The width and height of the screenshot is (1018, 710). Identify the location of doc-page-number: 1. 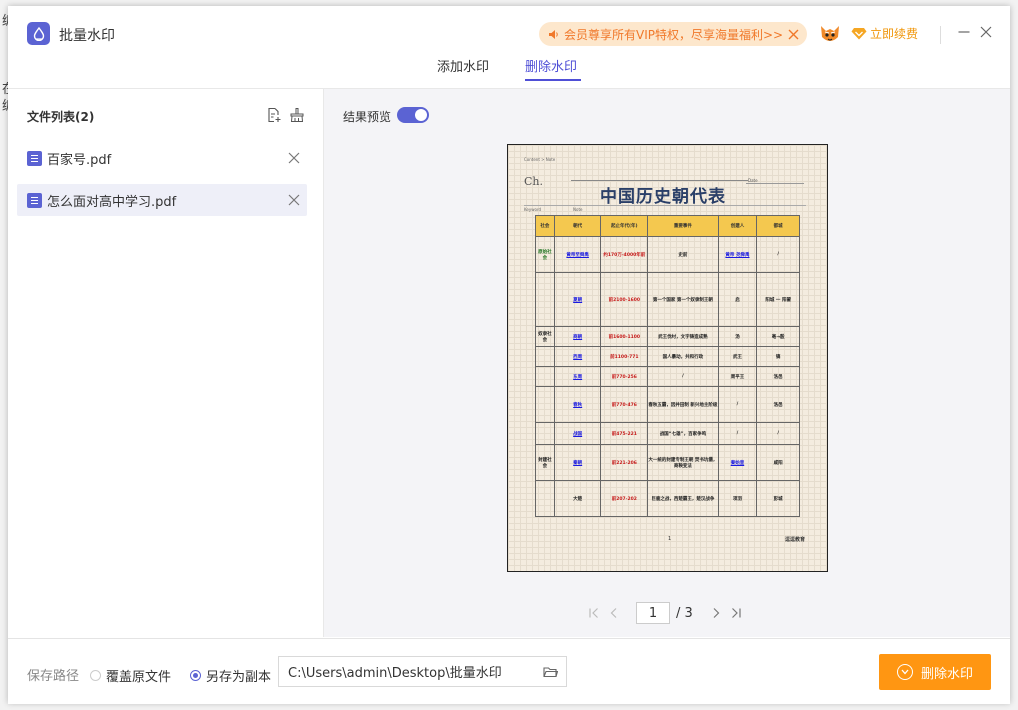
(670, 539).